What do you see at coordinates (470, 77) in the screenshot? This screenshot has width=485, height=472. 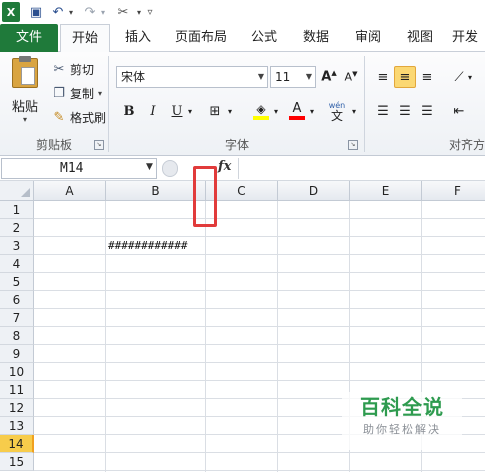 I see `orientation-dropdown-icon: ▾` at bounding box center [470, 77].